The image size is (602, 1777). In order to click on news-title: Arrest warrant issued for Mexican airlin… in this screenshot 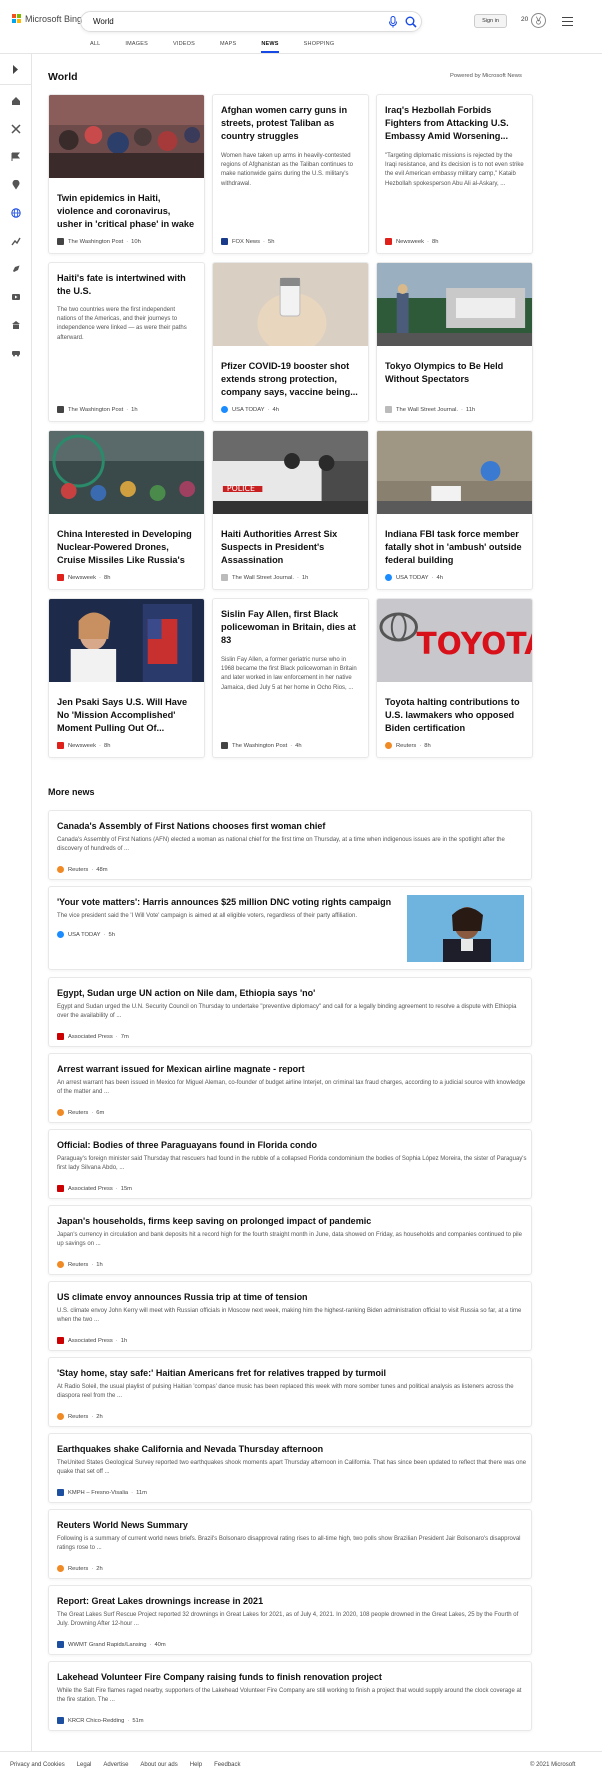, I will do `click(181, 1069)`.